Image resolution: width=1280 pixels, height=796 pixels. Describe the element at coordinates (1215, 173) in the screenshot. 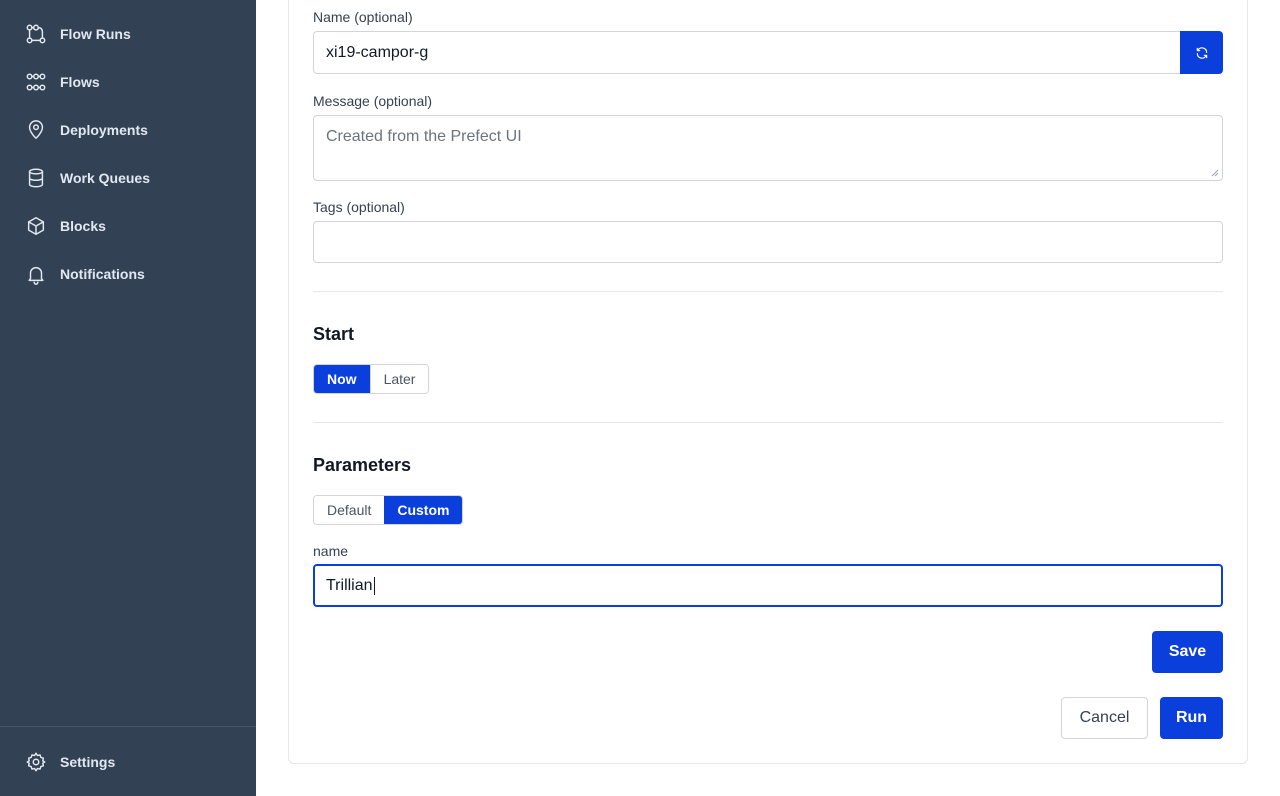

I see `resize-handle-icon` at that location.